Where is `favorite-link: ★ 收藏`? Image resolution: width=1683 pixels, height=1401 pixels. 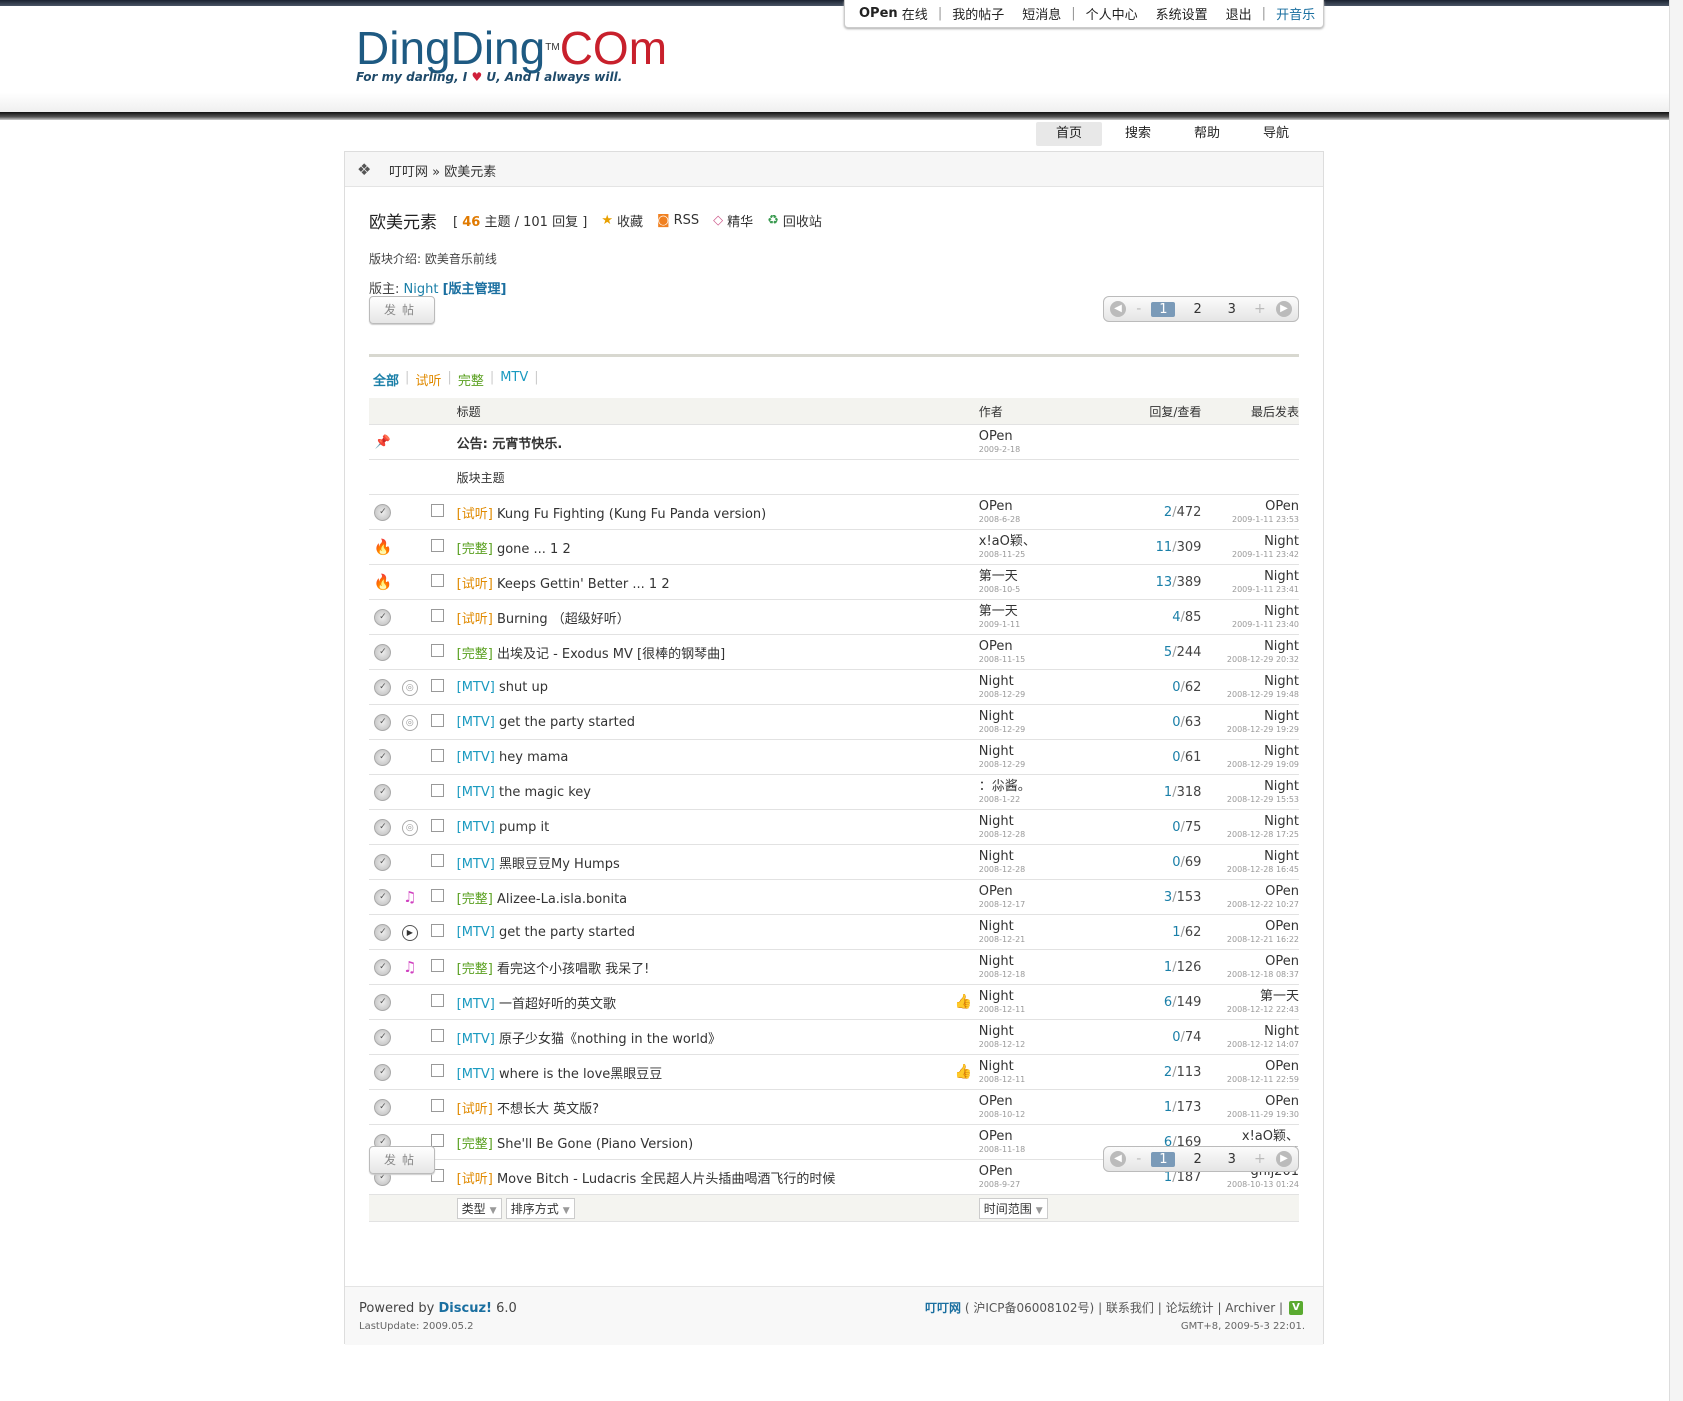
favorite-link: ★ 收藏 is located at coordinates (622, 220).